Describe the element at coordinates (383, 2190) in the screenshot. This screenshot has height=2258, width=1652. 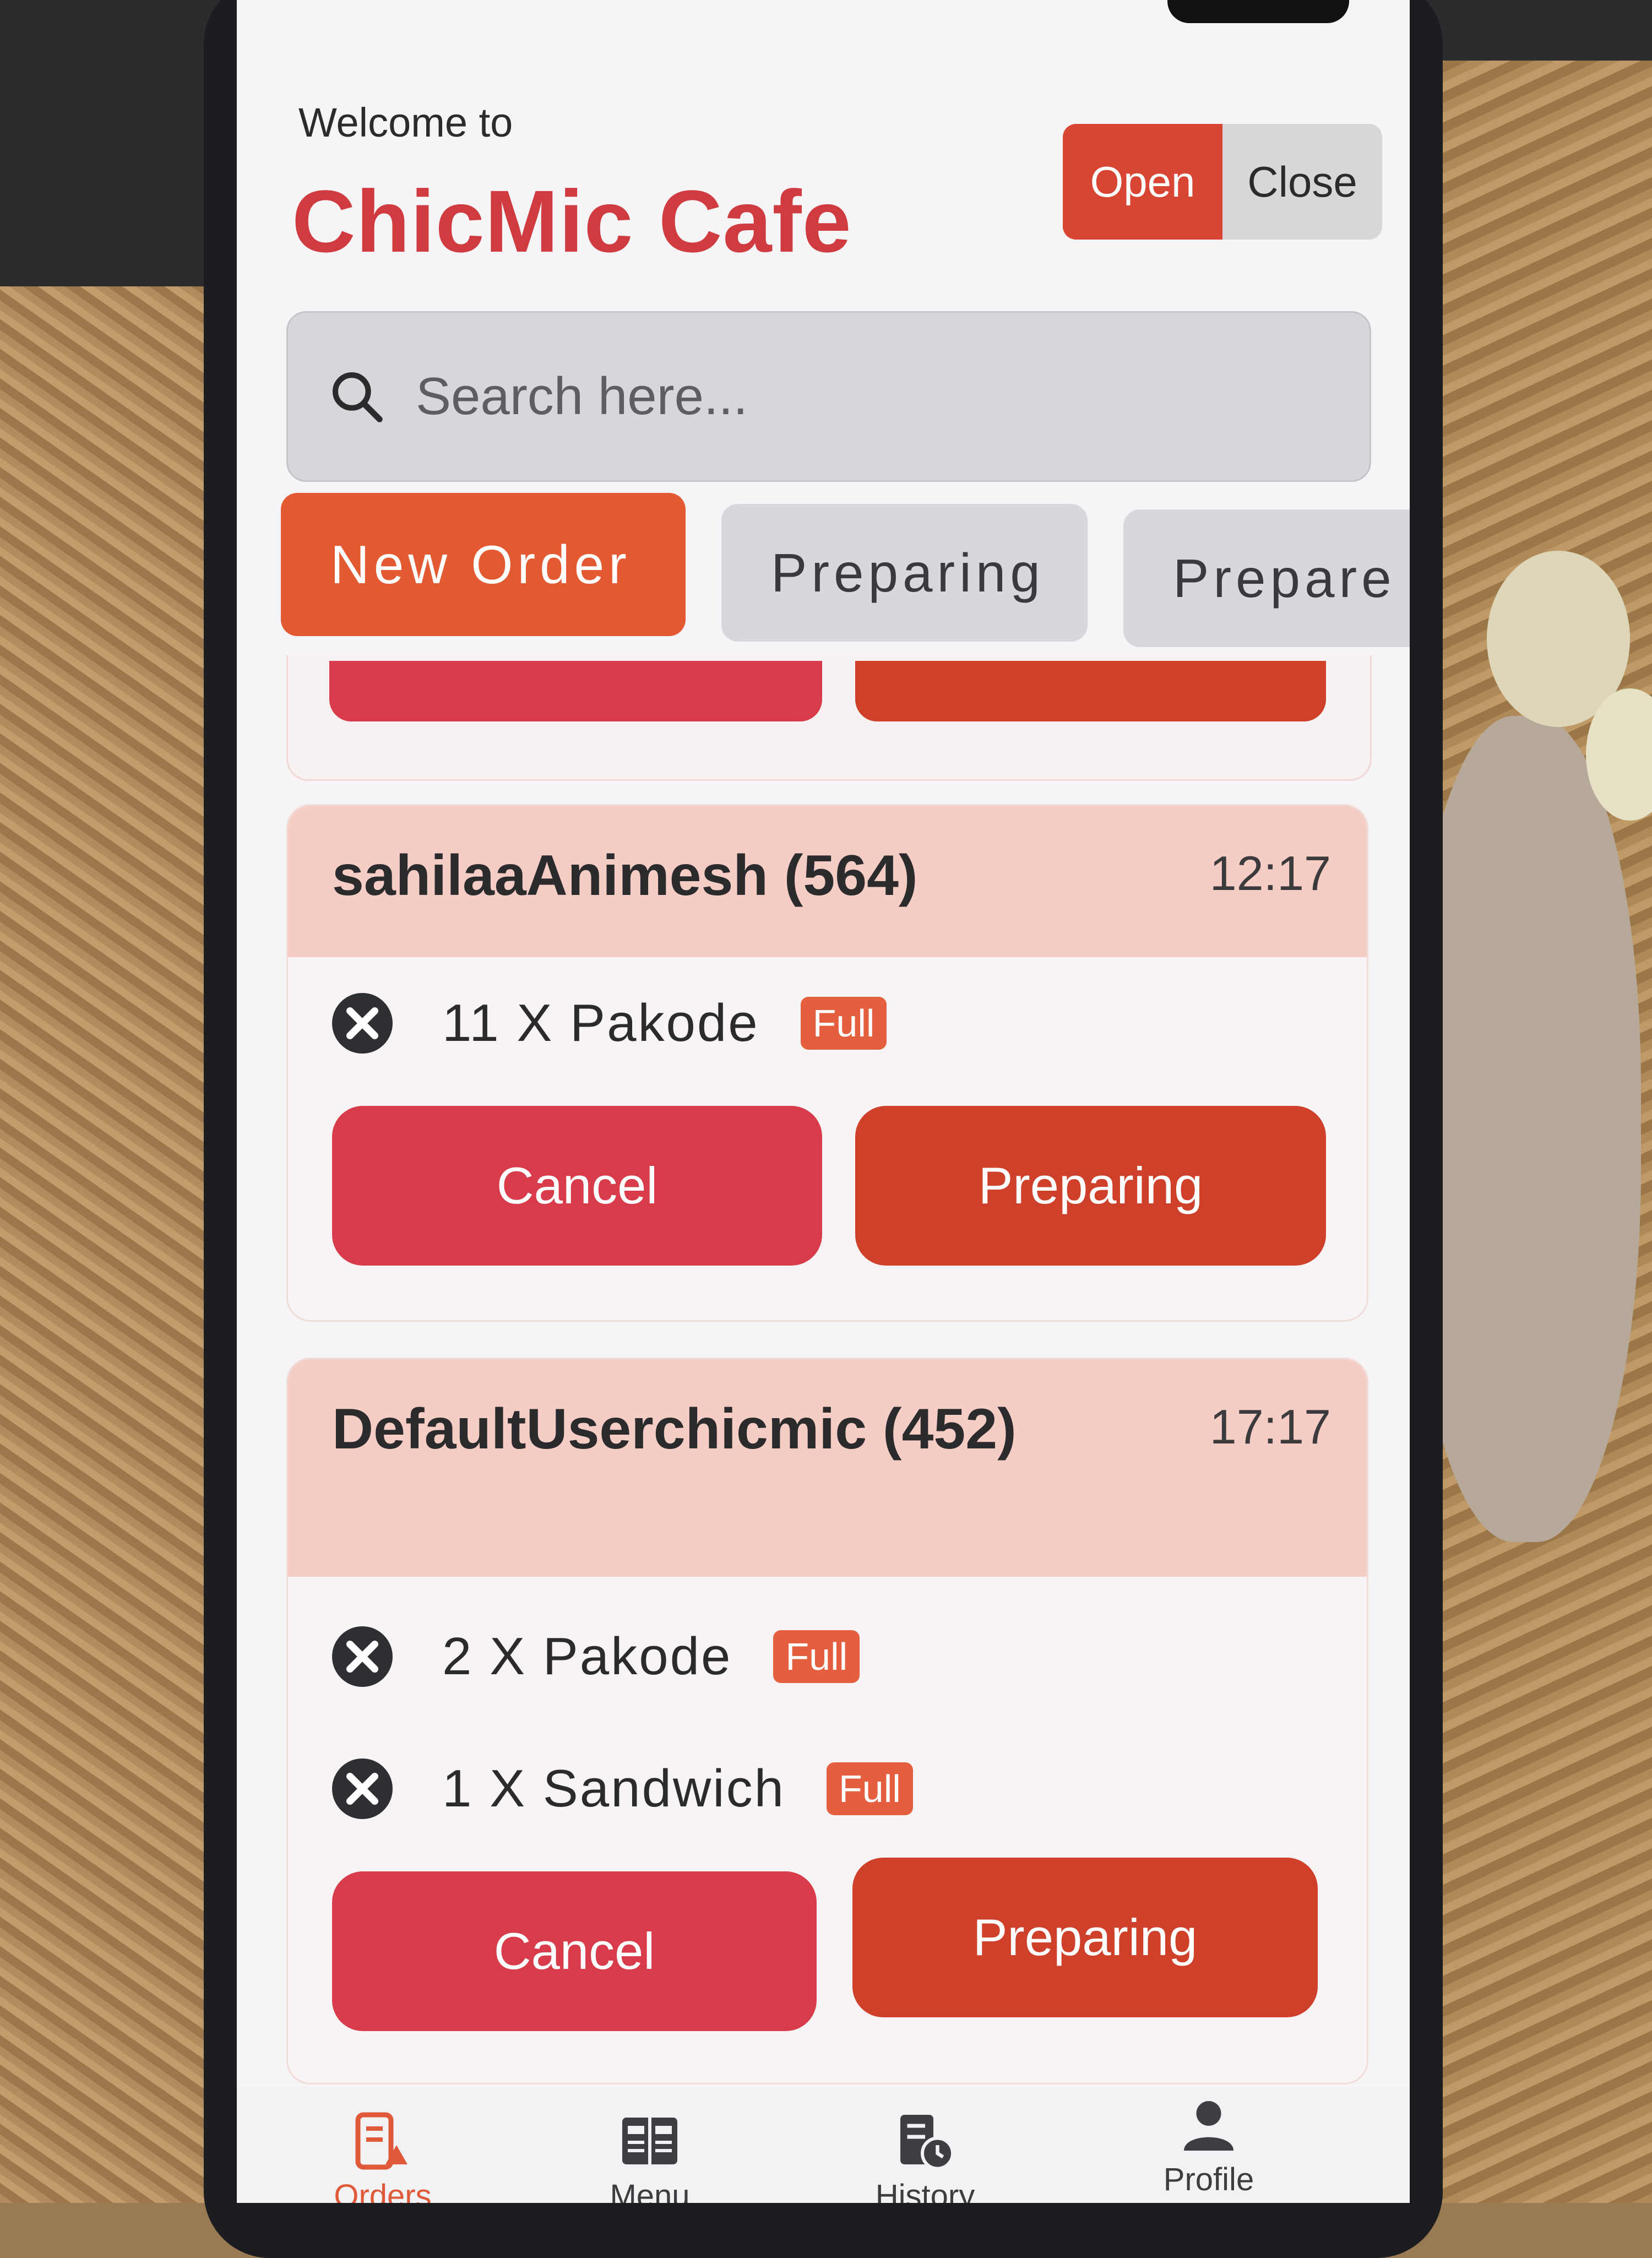
I see `nav-label: Orders` at that location.